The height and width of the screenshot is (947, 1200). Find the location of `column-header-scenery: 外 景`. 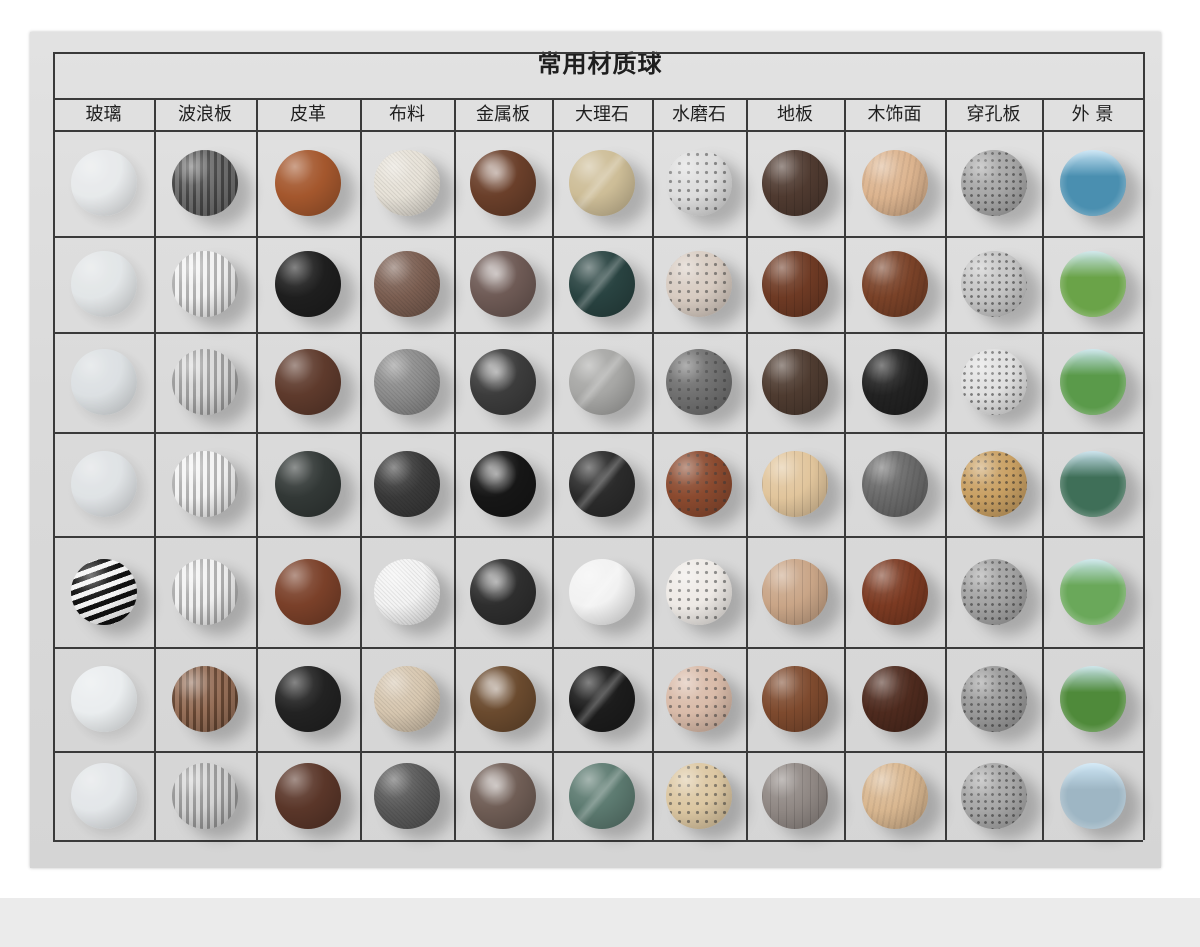

column-header-scenery: 外 景 is located at coordinates (1092, 114).